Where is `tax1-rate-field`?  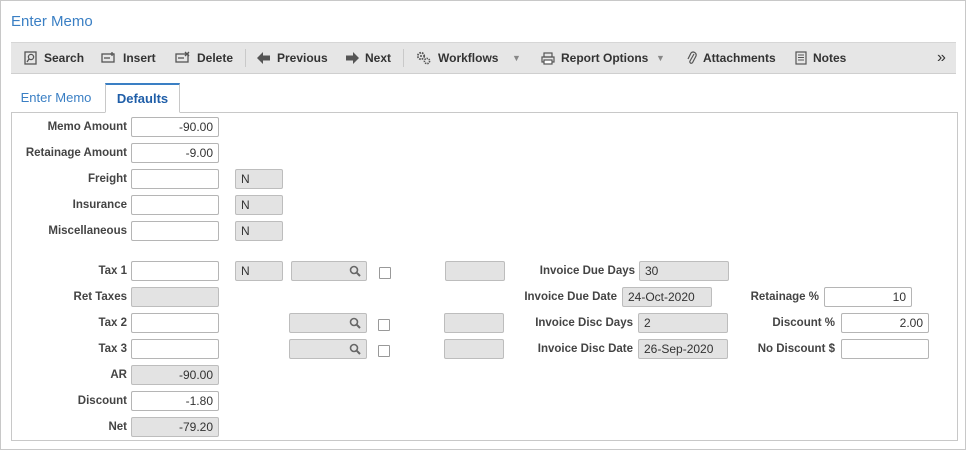
tax1-rate-field is located at coordinates (475, 271).